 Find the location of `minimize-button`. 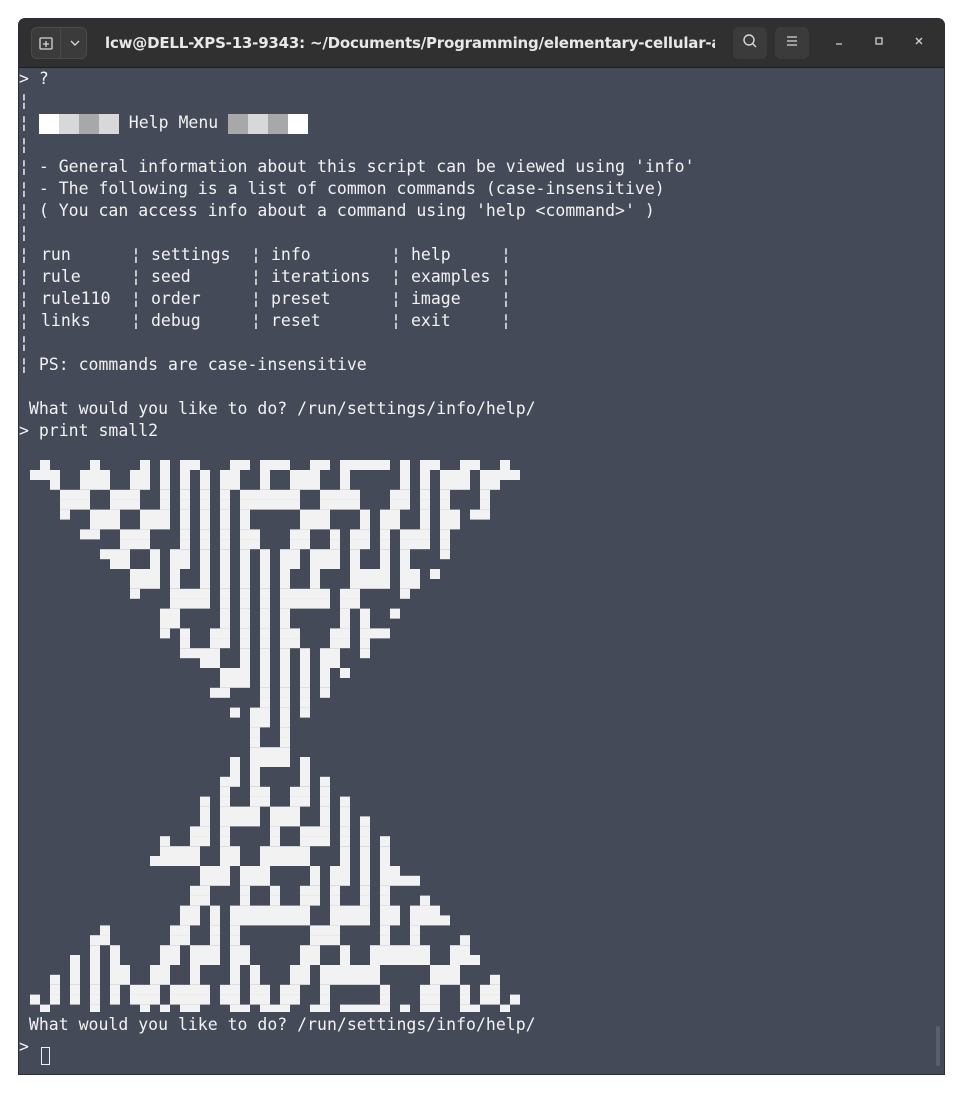

minimize-button is located at coordinates (839, 43).